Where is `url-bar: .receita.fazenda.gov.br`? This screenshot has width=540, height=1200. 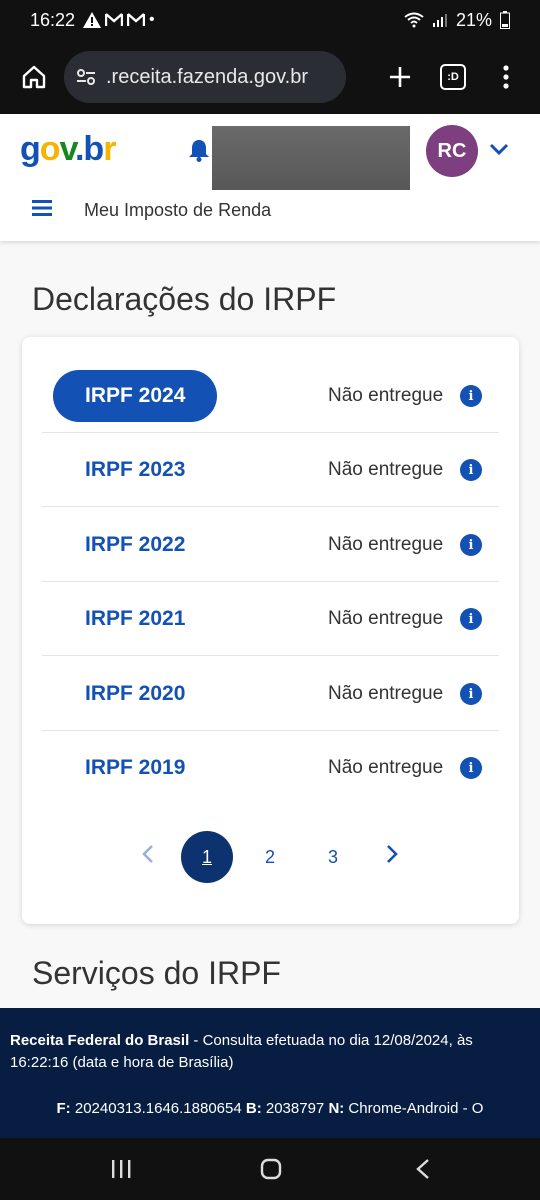 url-bar: .receita.fazenda.gov.br is located at coordinates (205, 77).